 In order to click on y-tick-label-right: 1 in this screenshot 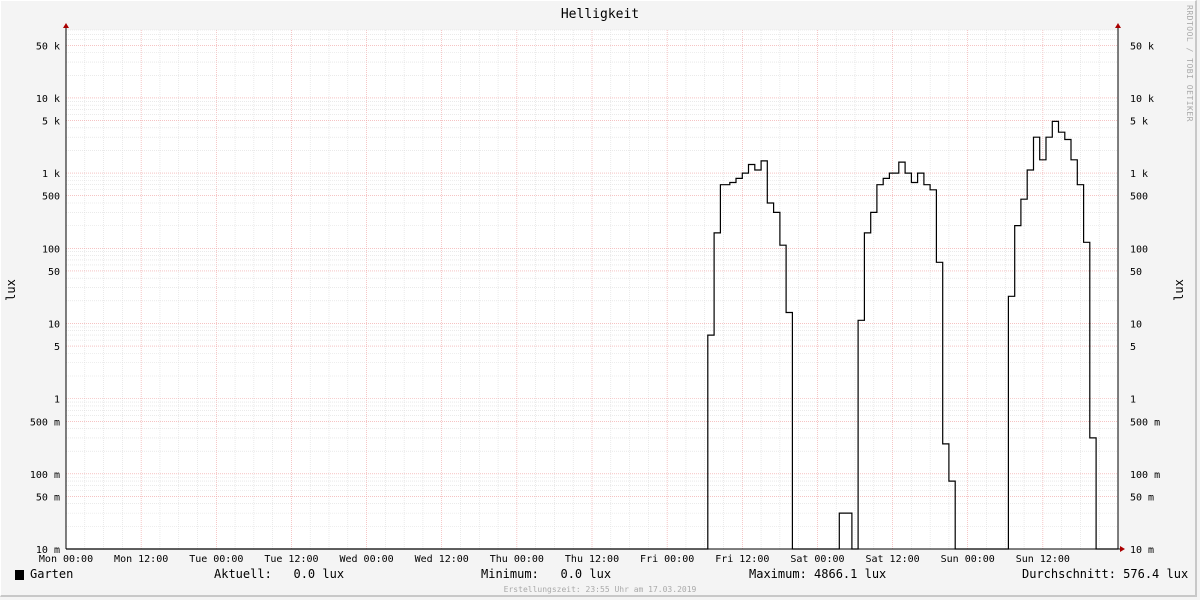, I will do `click(1133, 400)`.